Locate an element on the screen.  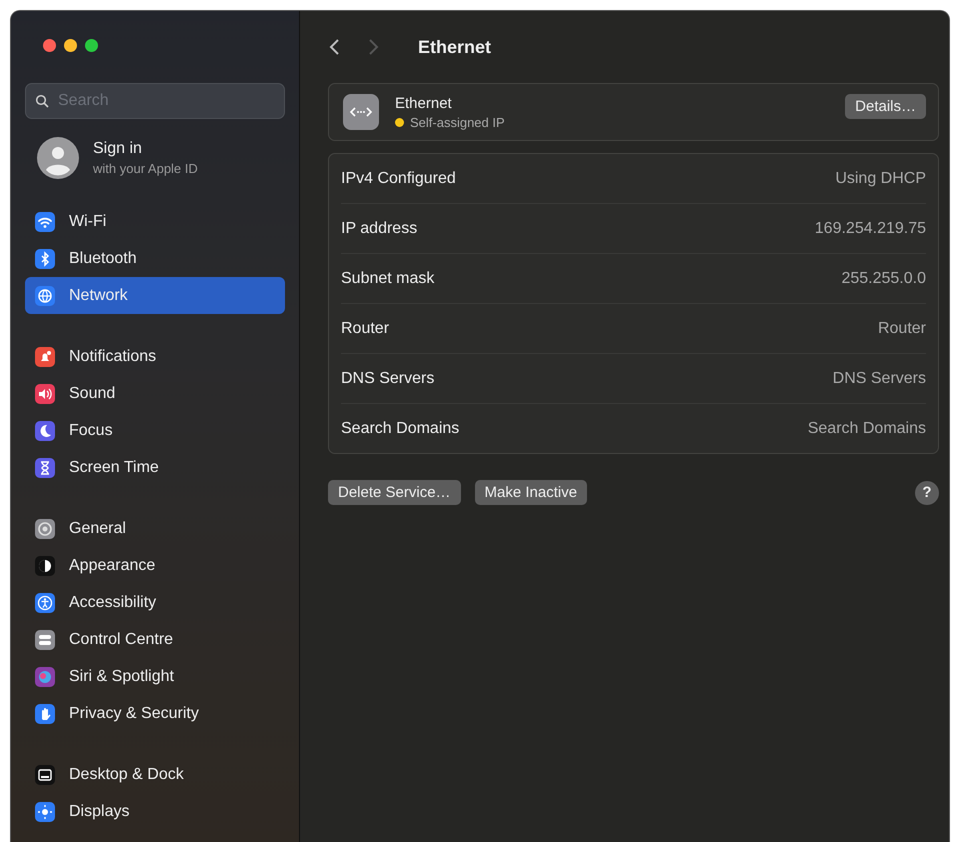
row-value: Router is located at coordinates (902, 329).